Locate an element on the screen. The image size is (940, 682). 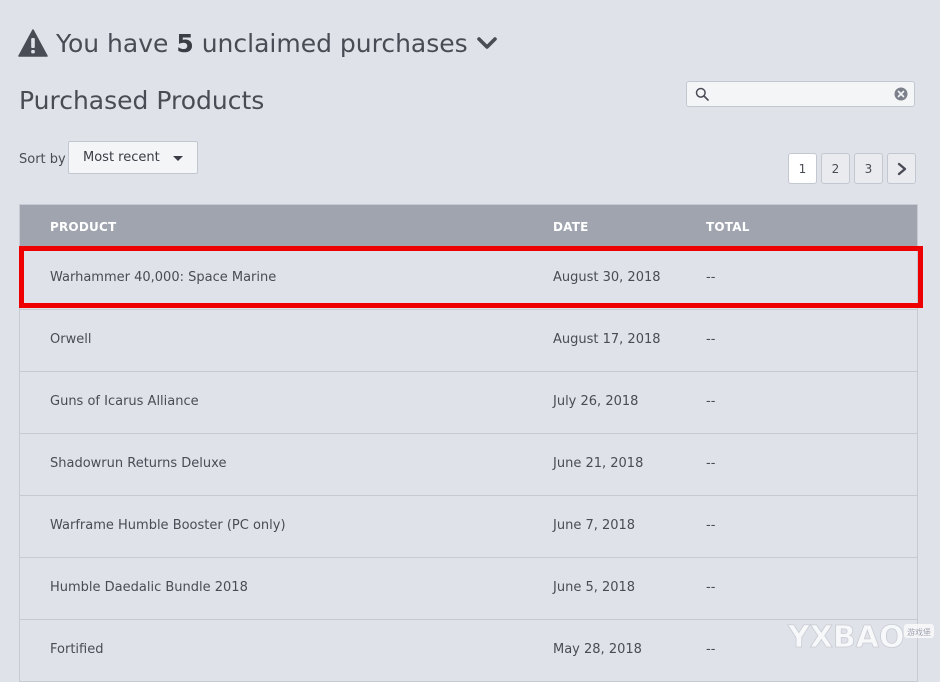
sort-label: Sort by is located at coordinates (42, 159).